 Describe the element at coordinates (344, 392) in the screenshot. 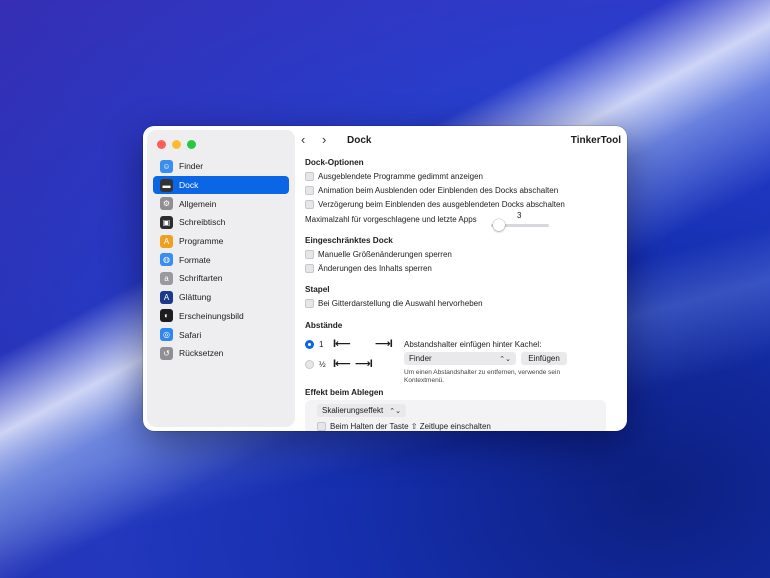

I see `section-drop-effect: Effekt beim Ablegen` at that location.